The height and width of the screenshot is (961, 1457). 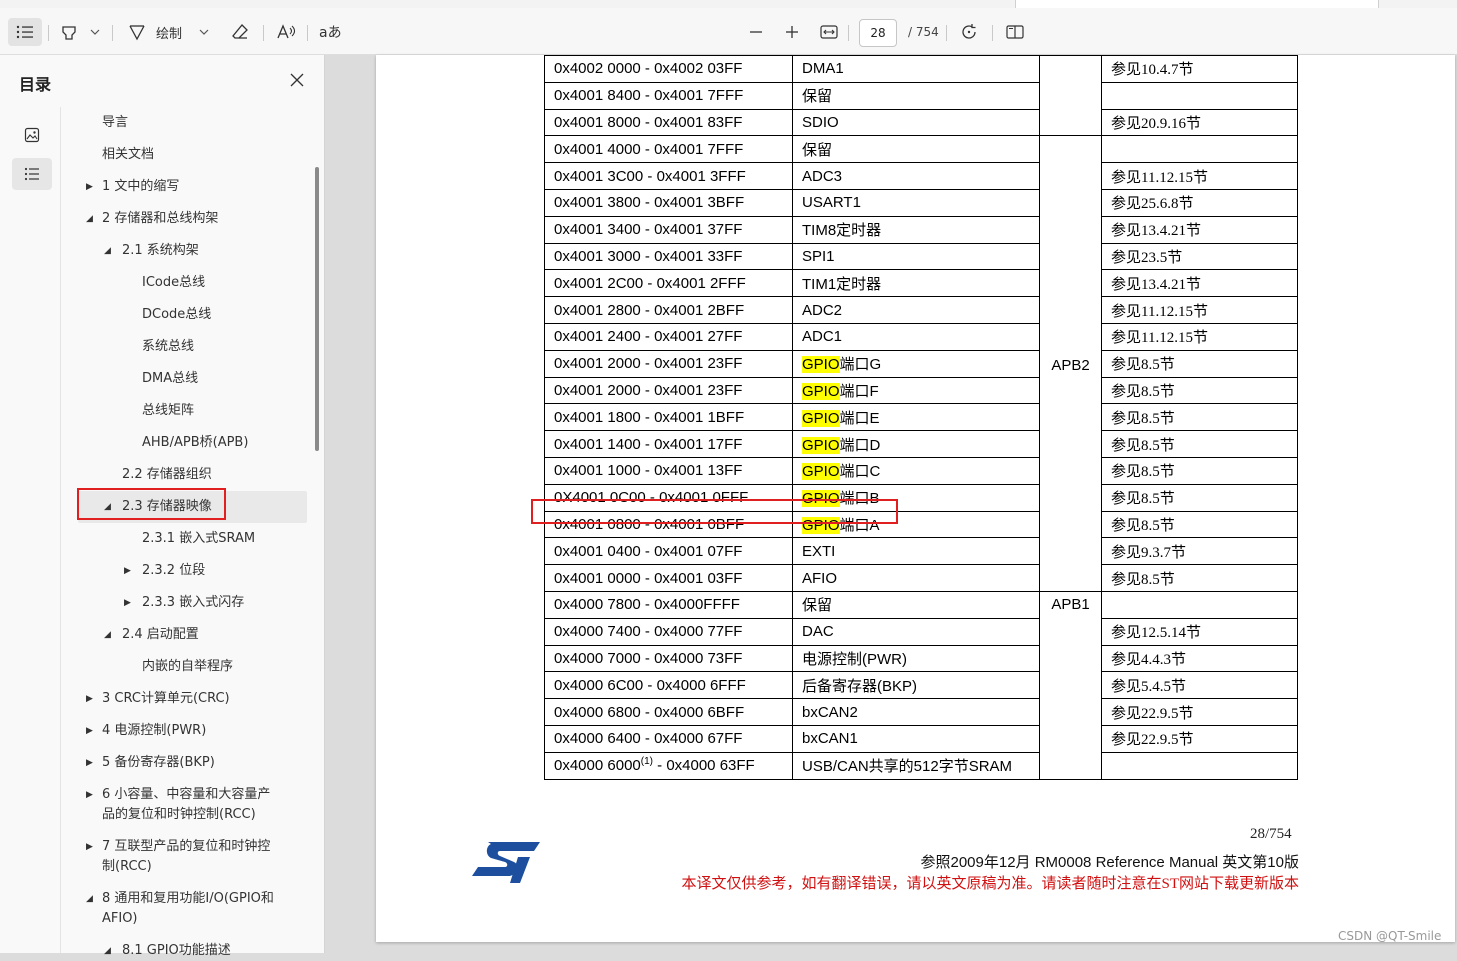 I want to click on toc-icon, so click(x=24, y=32).